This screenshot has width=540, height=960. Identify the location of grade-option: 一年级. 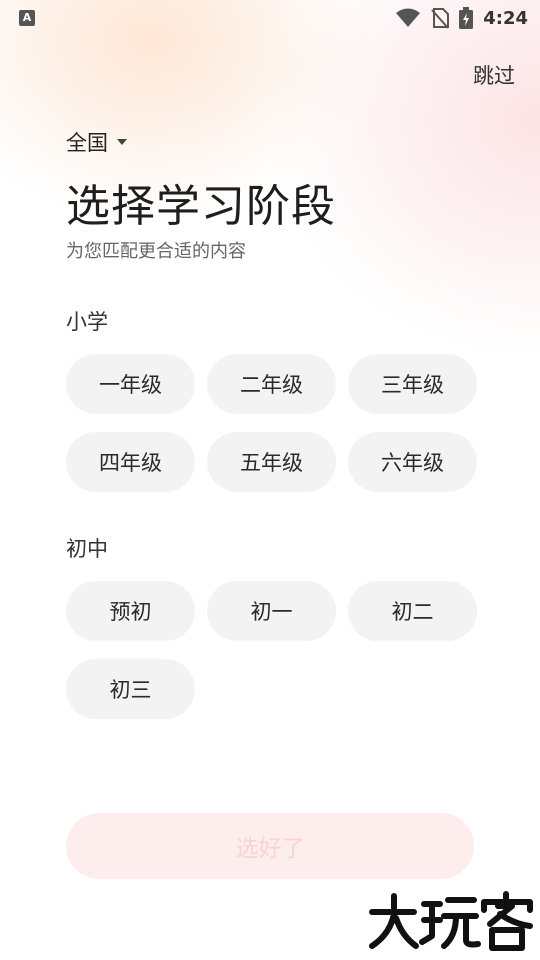
(130, 384).